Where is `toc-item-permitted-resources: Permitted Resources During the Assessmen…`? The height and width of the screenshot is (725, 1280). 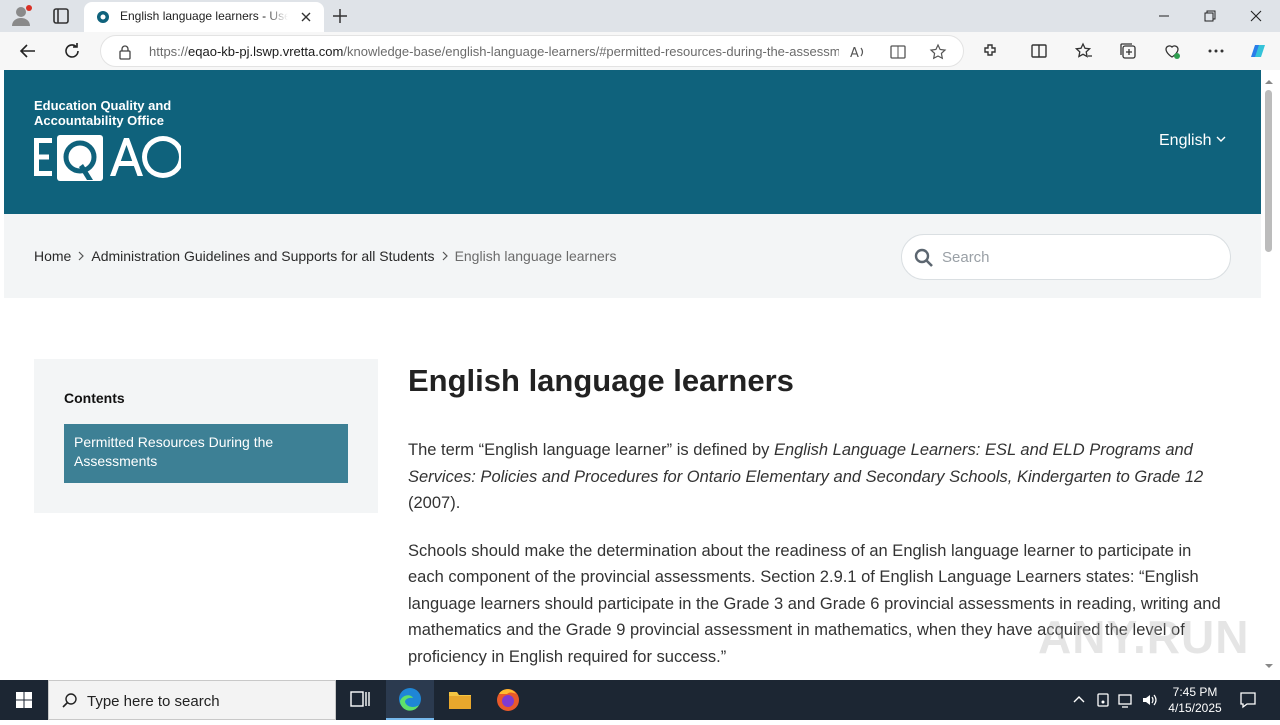
toc-item-permitted-resources: Permitted Resources During the Assessmen… is located at coordinates (206, 453).